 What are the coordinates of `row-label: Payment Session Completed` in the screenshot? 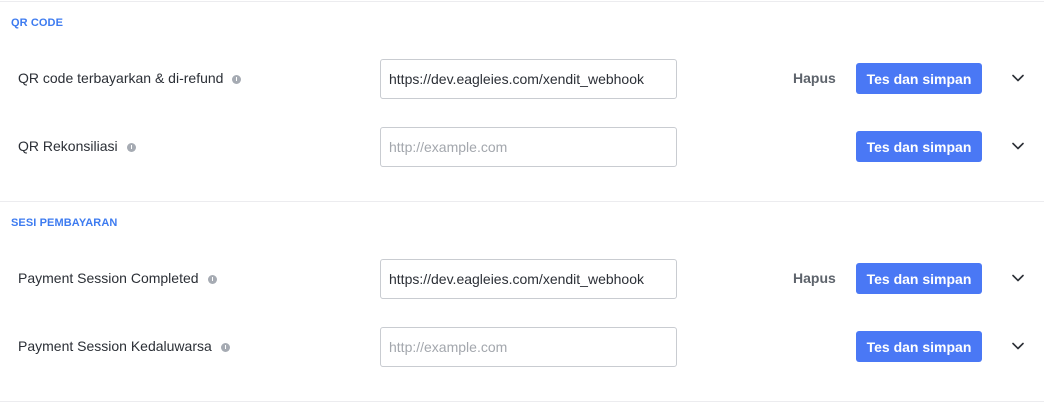 It's located at (117, 278).